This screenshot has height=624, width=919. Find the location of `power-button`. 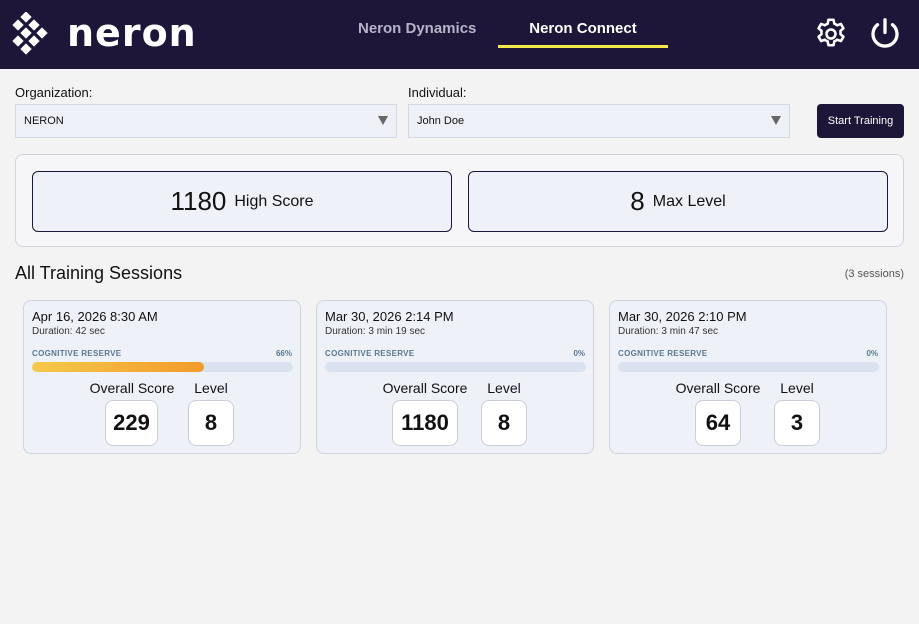

power-button is located at coordinates (885, 36).